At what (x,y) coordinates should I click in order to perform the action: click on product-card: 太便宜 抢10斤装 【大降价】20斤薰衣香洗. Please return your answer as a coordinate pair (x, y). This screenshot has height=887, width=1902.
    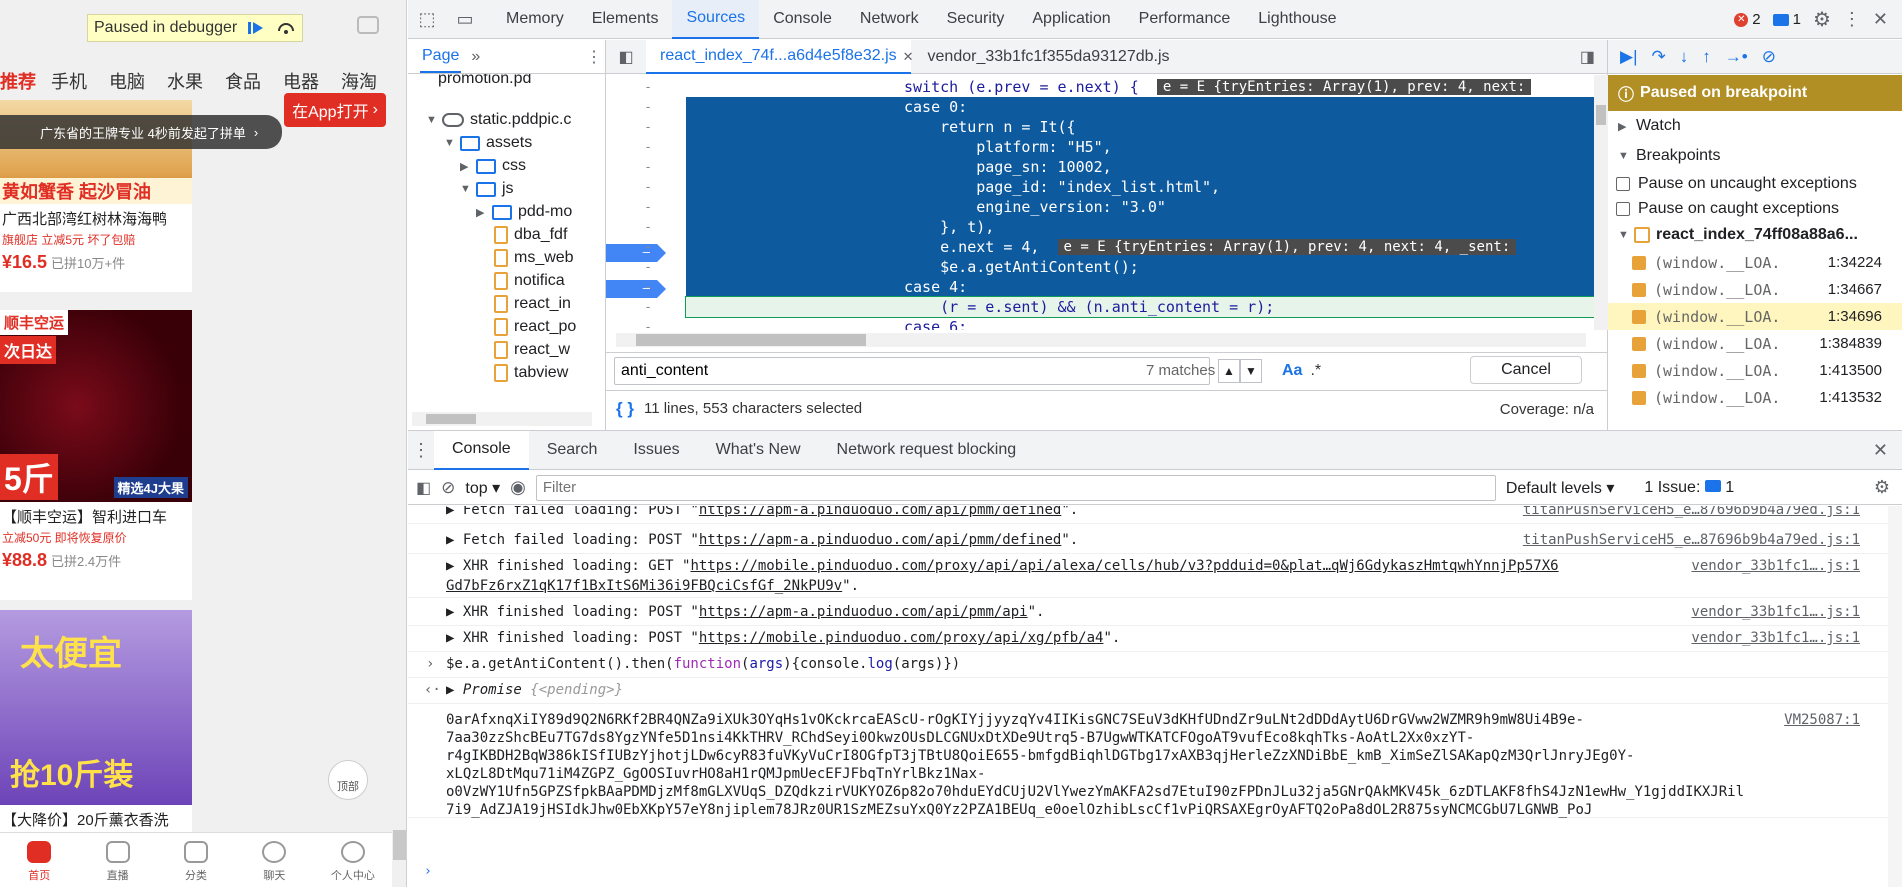
    Looking at the image, I should click on (96, 722).